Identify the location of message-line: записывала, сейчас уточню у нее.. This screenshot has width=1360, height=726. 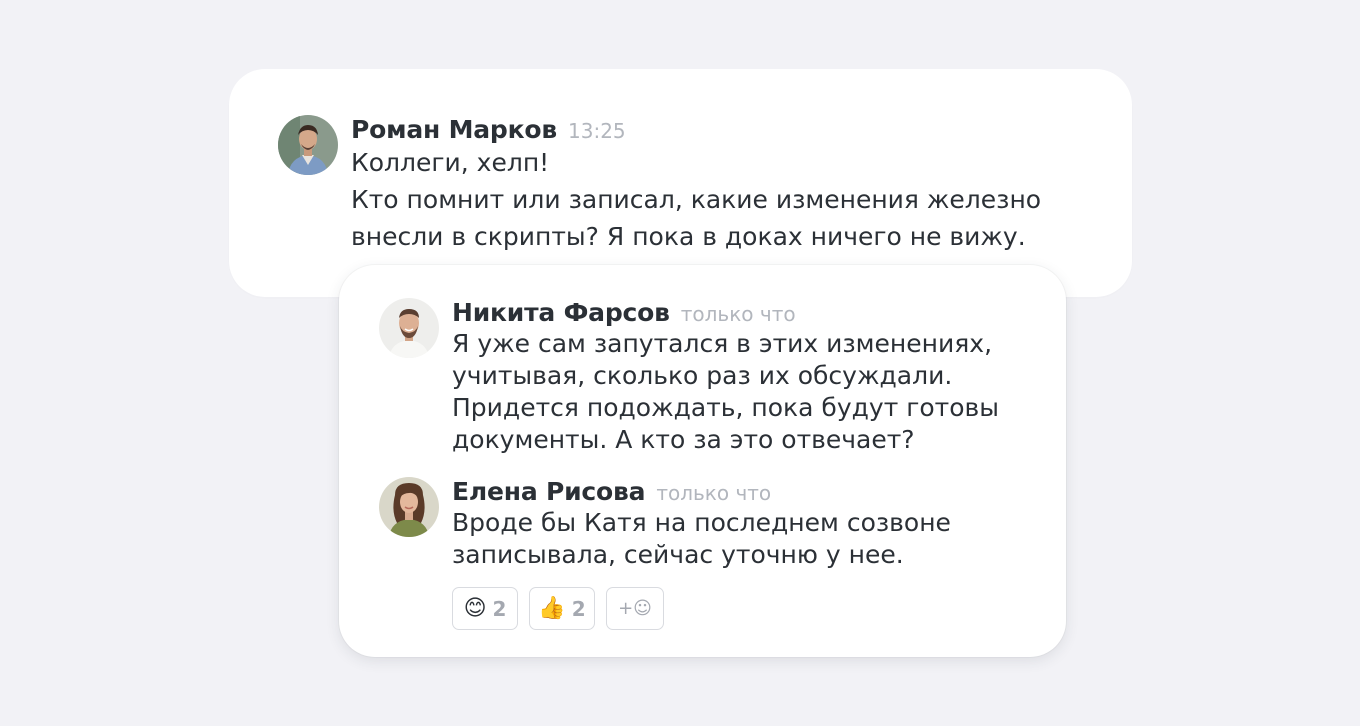
(678, 554).